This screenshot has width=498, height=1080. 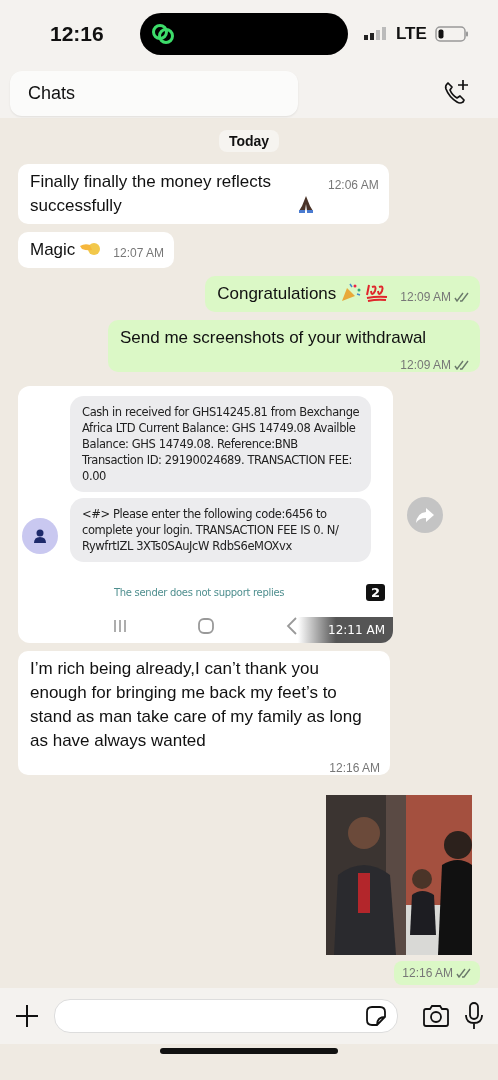 What do you see at coordinates (353, 185) in the screenshot?
I see `message-time: 12:06 AM` at bounding box center [353, 185].